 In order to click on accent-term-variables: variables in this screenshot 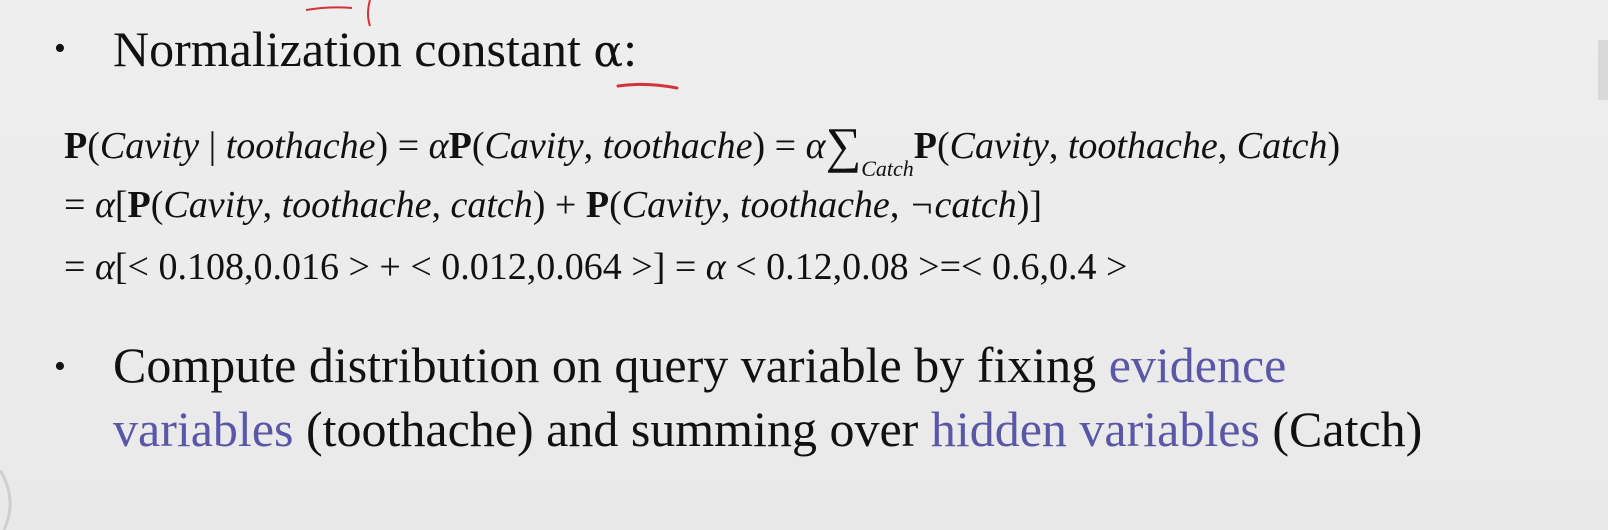, I will do `click(203, 429)`.